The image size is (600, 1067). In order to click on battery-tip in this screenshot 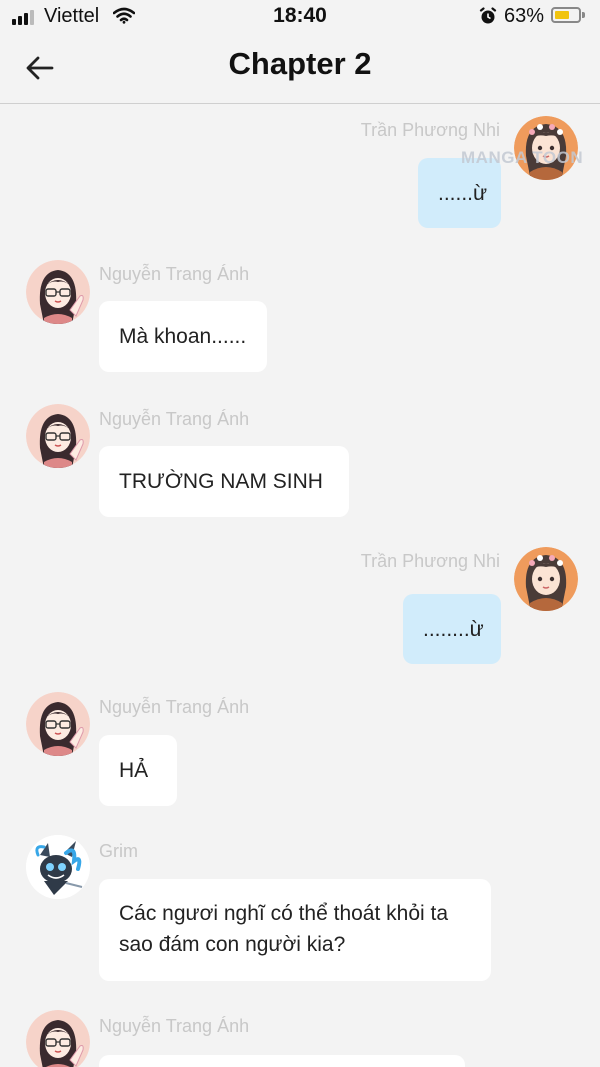, I will do `click(583, 15)`.